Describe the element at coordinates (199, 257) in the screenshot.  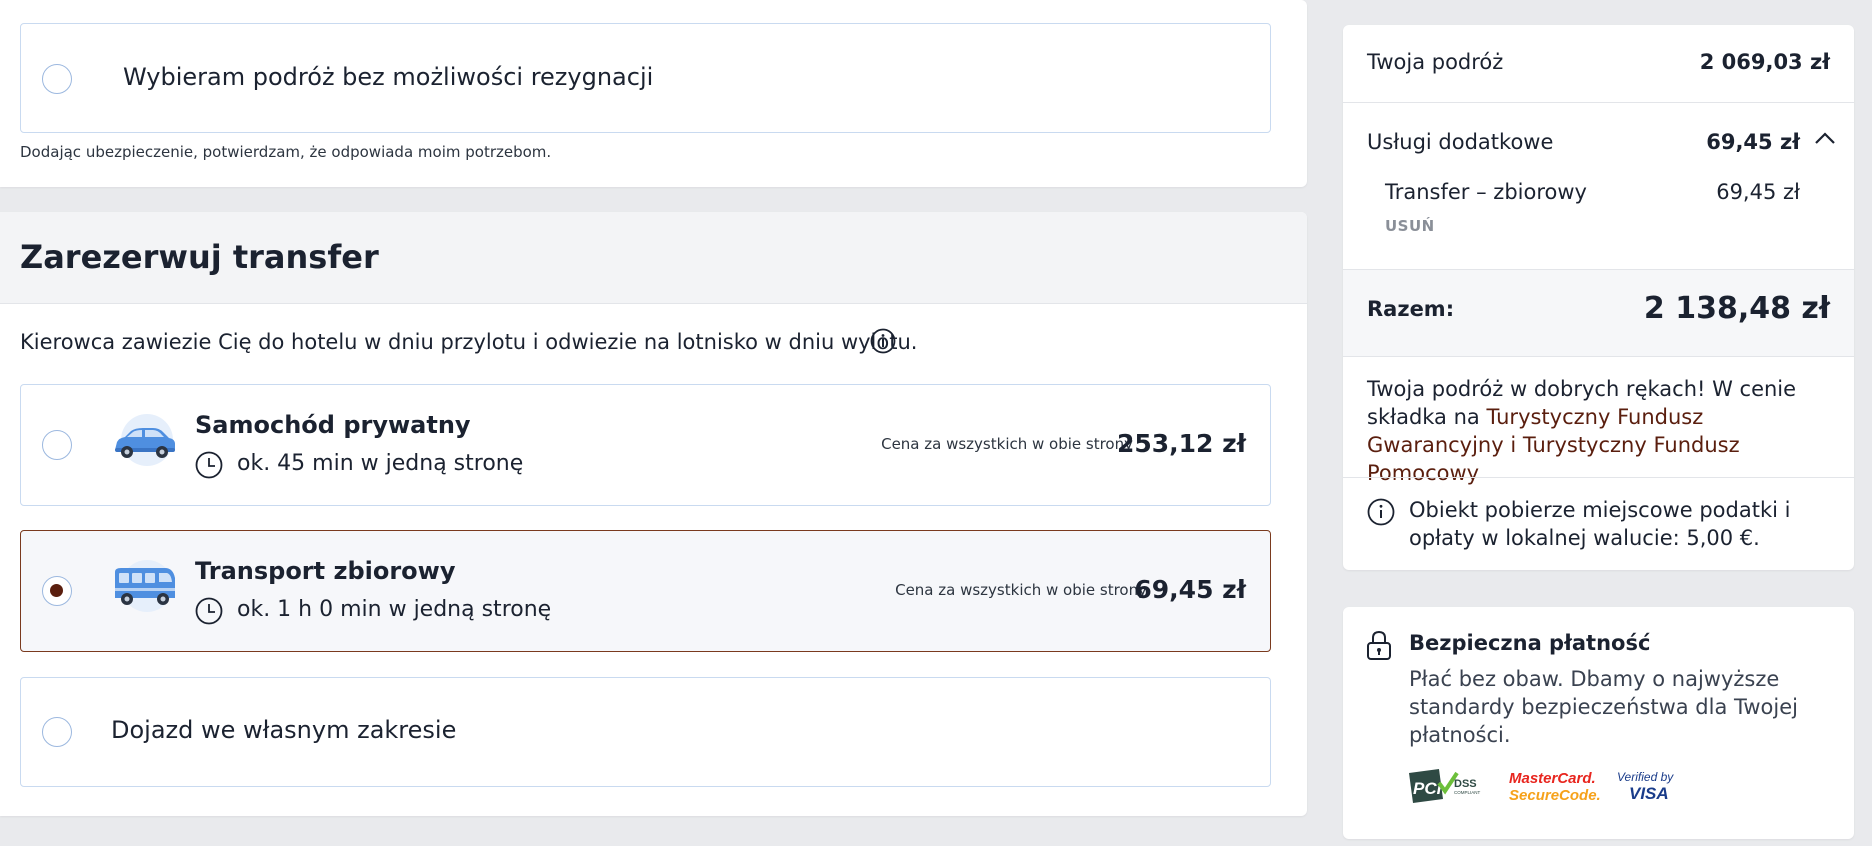
I see `transfer-title: Zarezerwuj transfer` at that location.